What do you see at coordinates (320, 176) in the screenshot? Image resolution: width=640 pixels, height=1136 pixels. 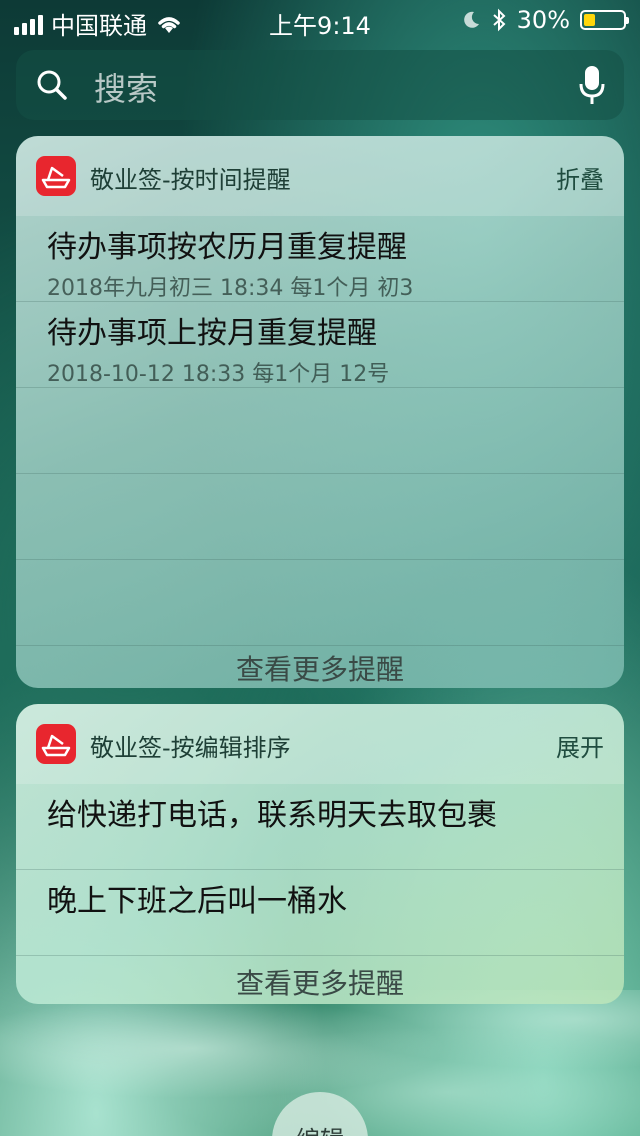 I see `widget-header: 敬业签-按时间提醒 折叠` at bounding box center [320, 176].